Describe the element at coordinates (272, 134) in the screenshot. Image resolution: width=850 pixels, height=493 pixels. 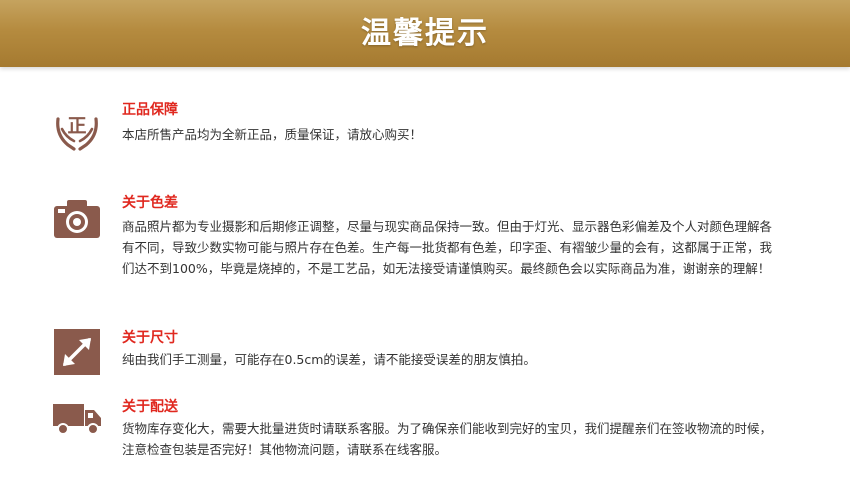
I see `section-body-genuine: 本店所售产品均为全新正品，质量保证，请放心购买！` at that location.